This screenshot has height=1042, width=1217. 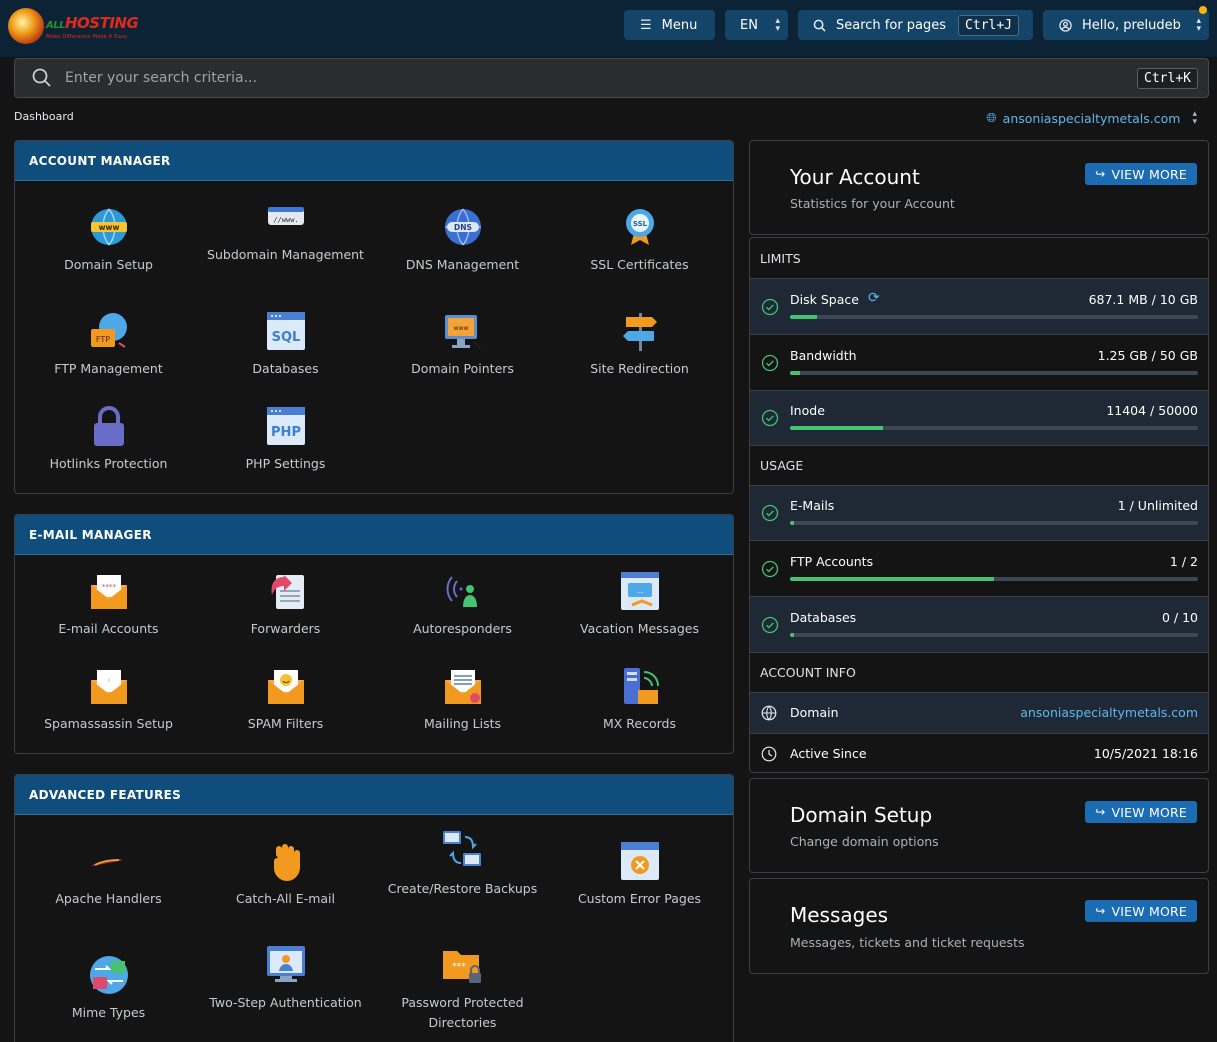 I want to click on custom-error-pages-link: Custom Error Pages, so click(x=639, y=874).